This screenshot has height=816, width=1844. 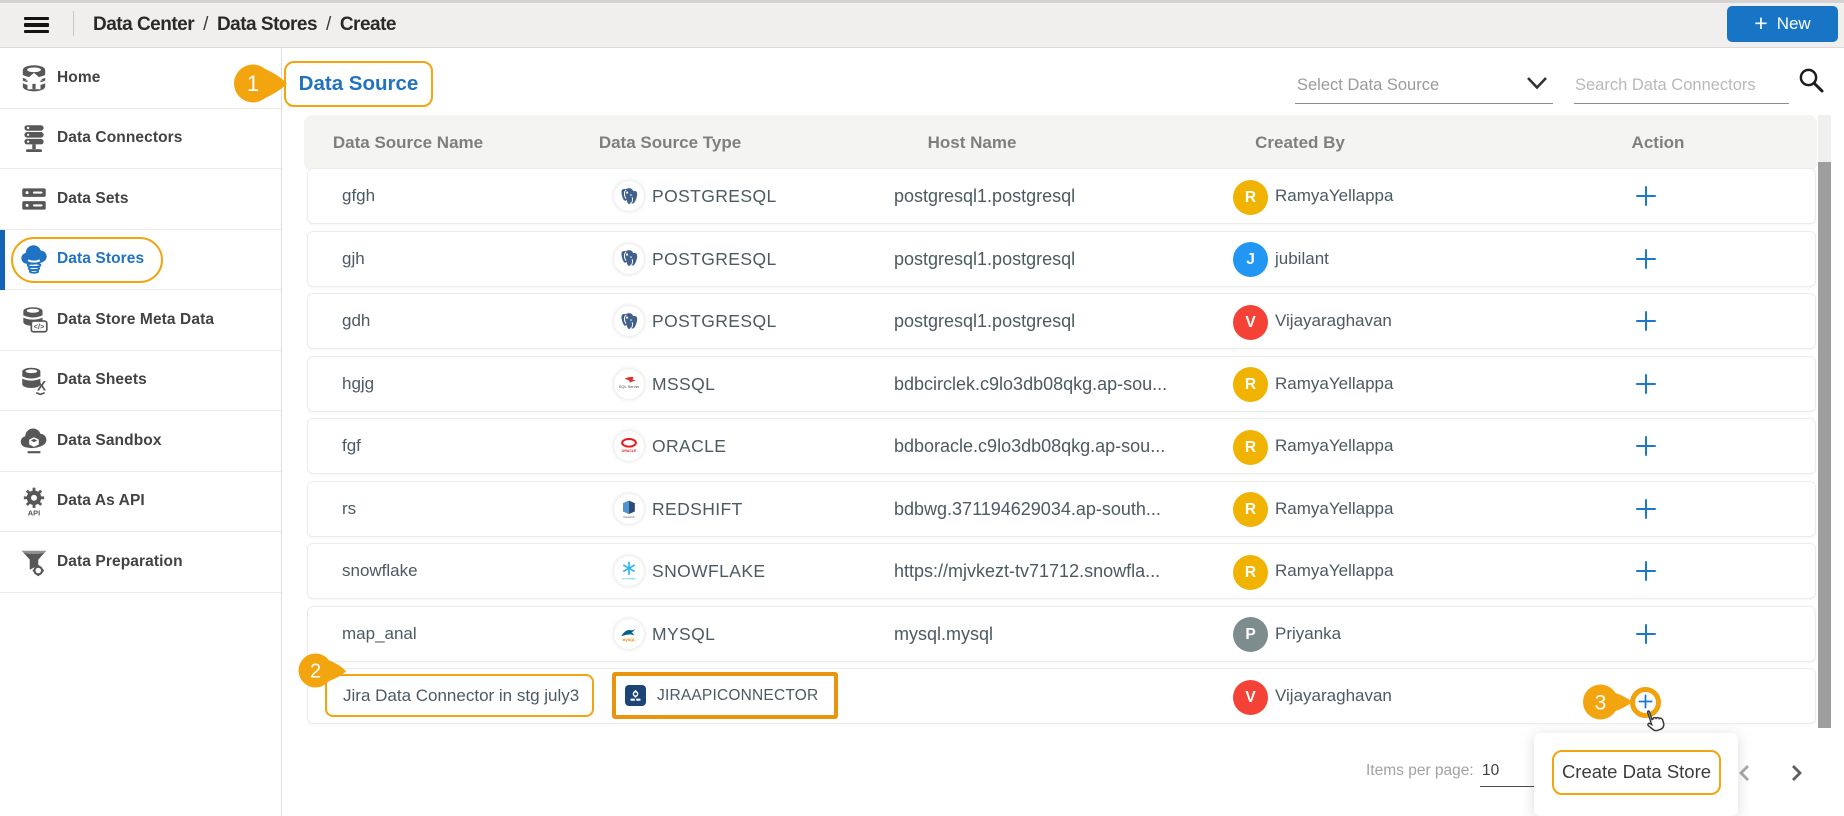 What do you see at coordinates (629, 386) in the screenshot?
I see `svg-text: SQL Server` at bounding box center [629, 386].